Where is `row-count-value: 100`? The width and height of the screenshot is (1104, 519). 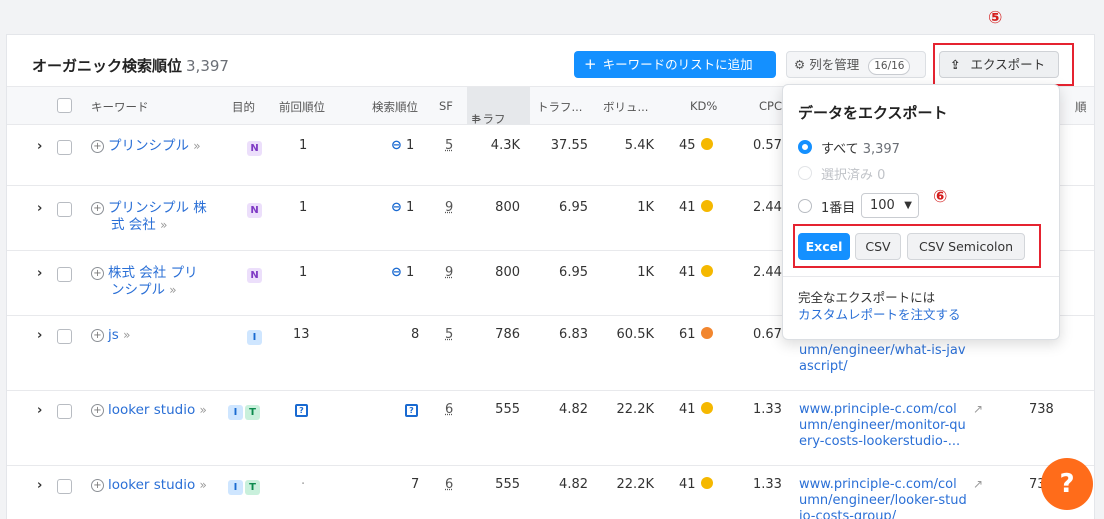
row-count-value: 100 is located at coordinates (882, 205).